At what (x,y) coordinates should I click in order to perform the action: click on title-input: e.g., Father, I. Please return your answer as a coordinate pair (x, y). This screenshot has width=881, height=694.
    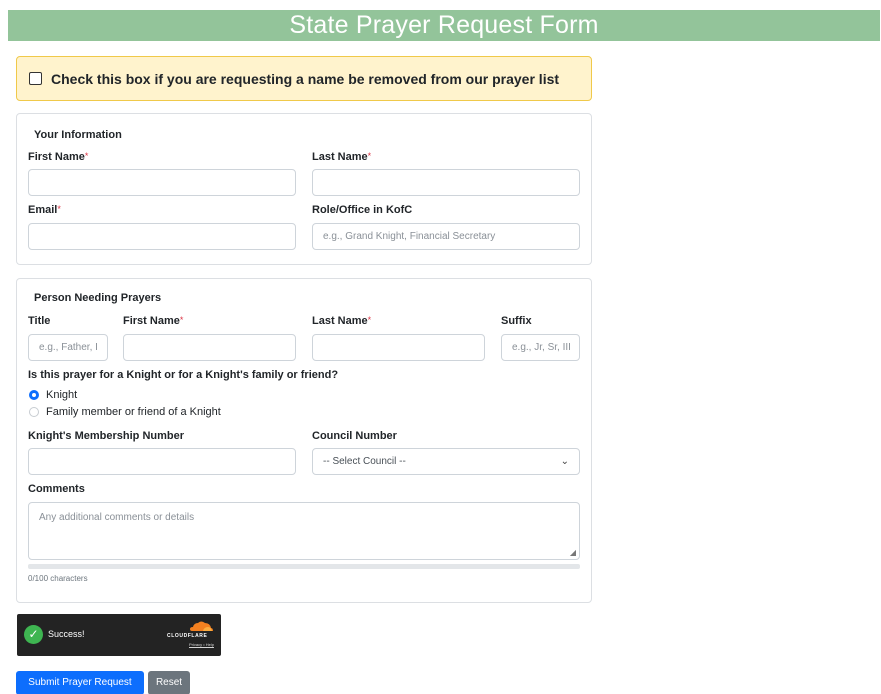
    Looking at the image, I should click on (68, 347).